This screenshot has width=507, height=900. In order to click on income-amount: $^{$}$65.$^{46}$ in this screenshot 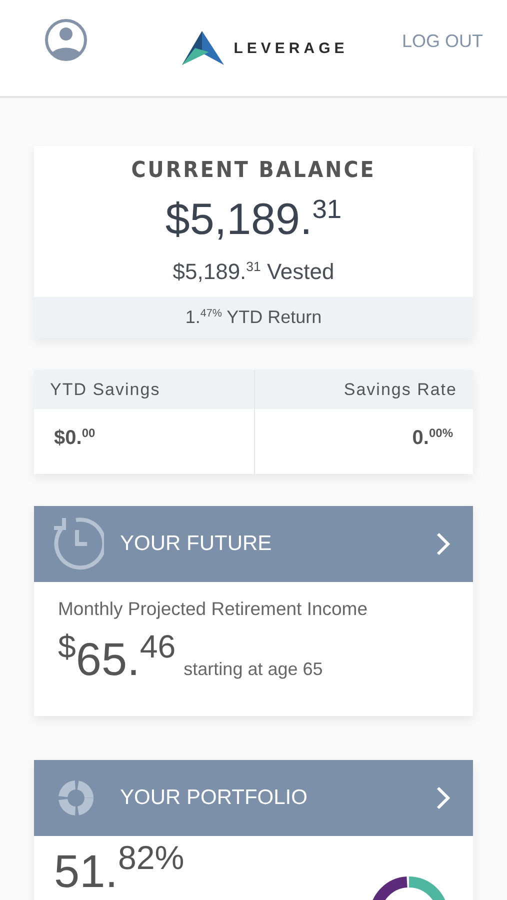, I will do `click(117, 659)`.